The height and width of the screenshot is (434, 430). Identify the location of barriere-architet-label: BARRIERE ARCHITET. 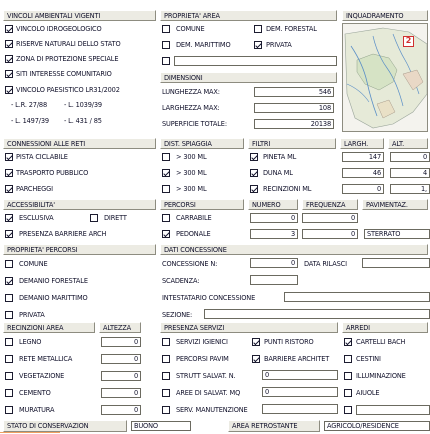
(297, 359).